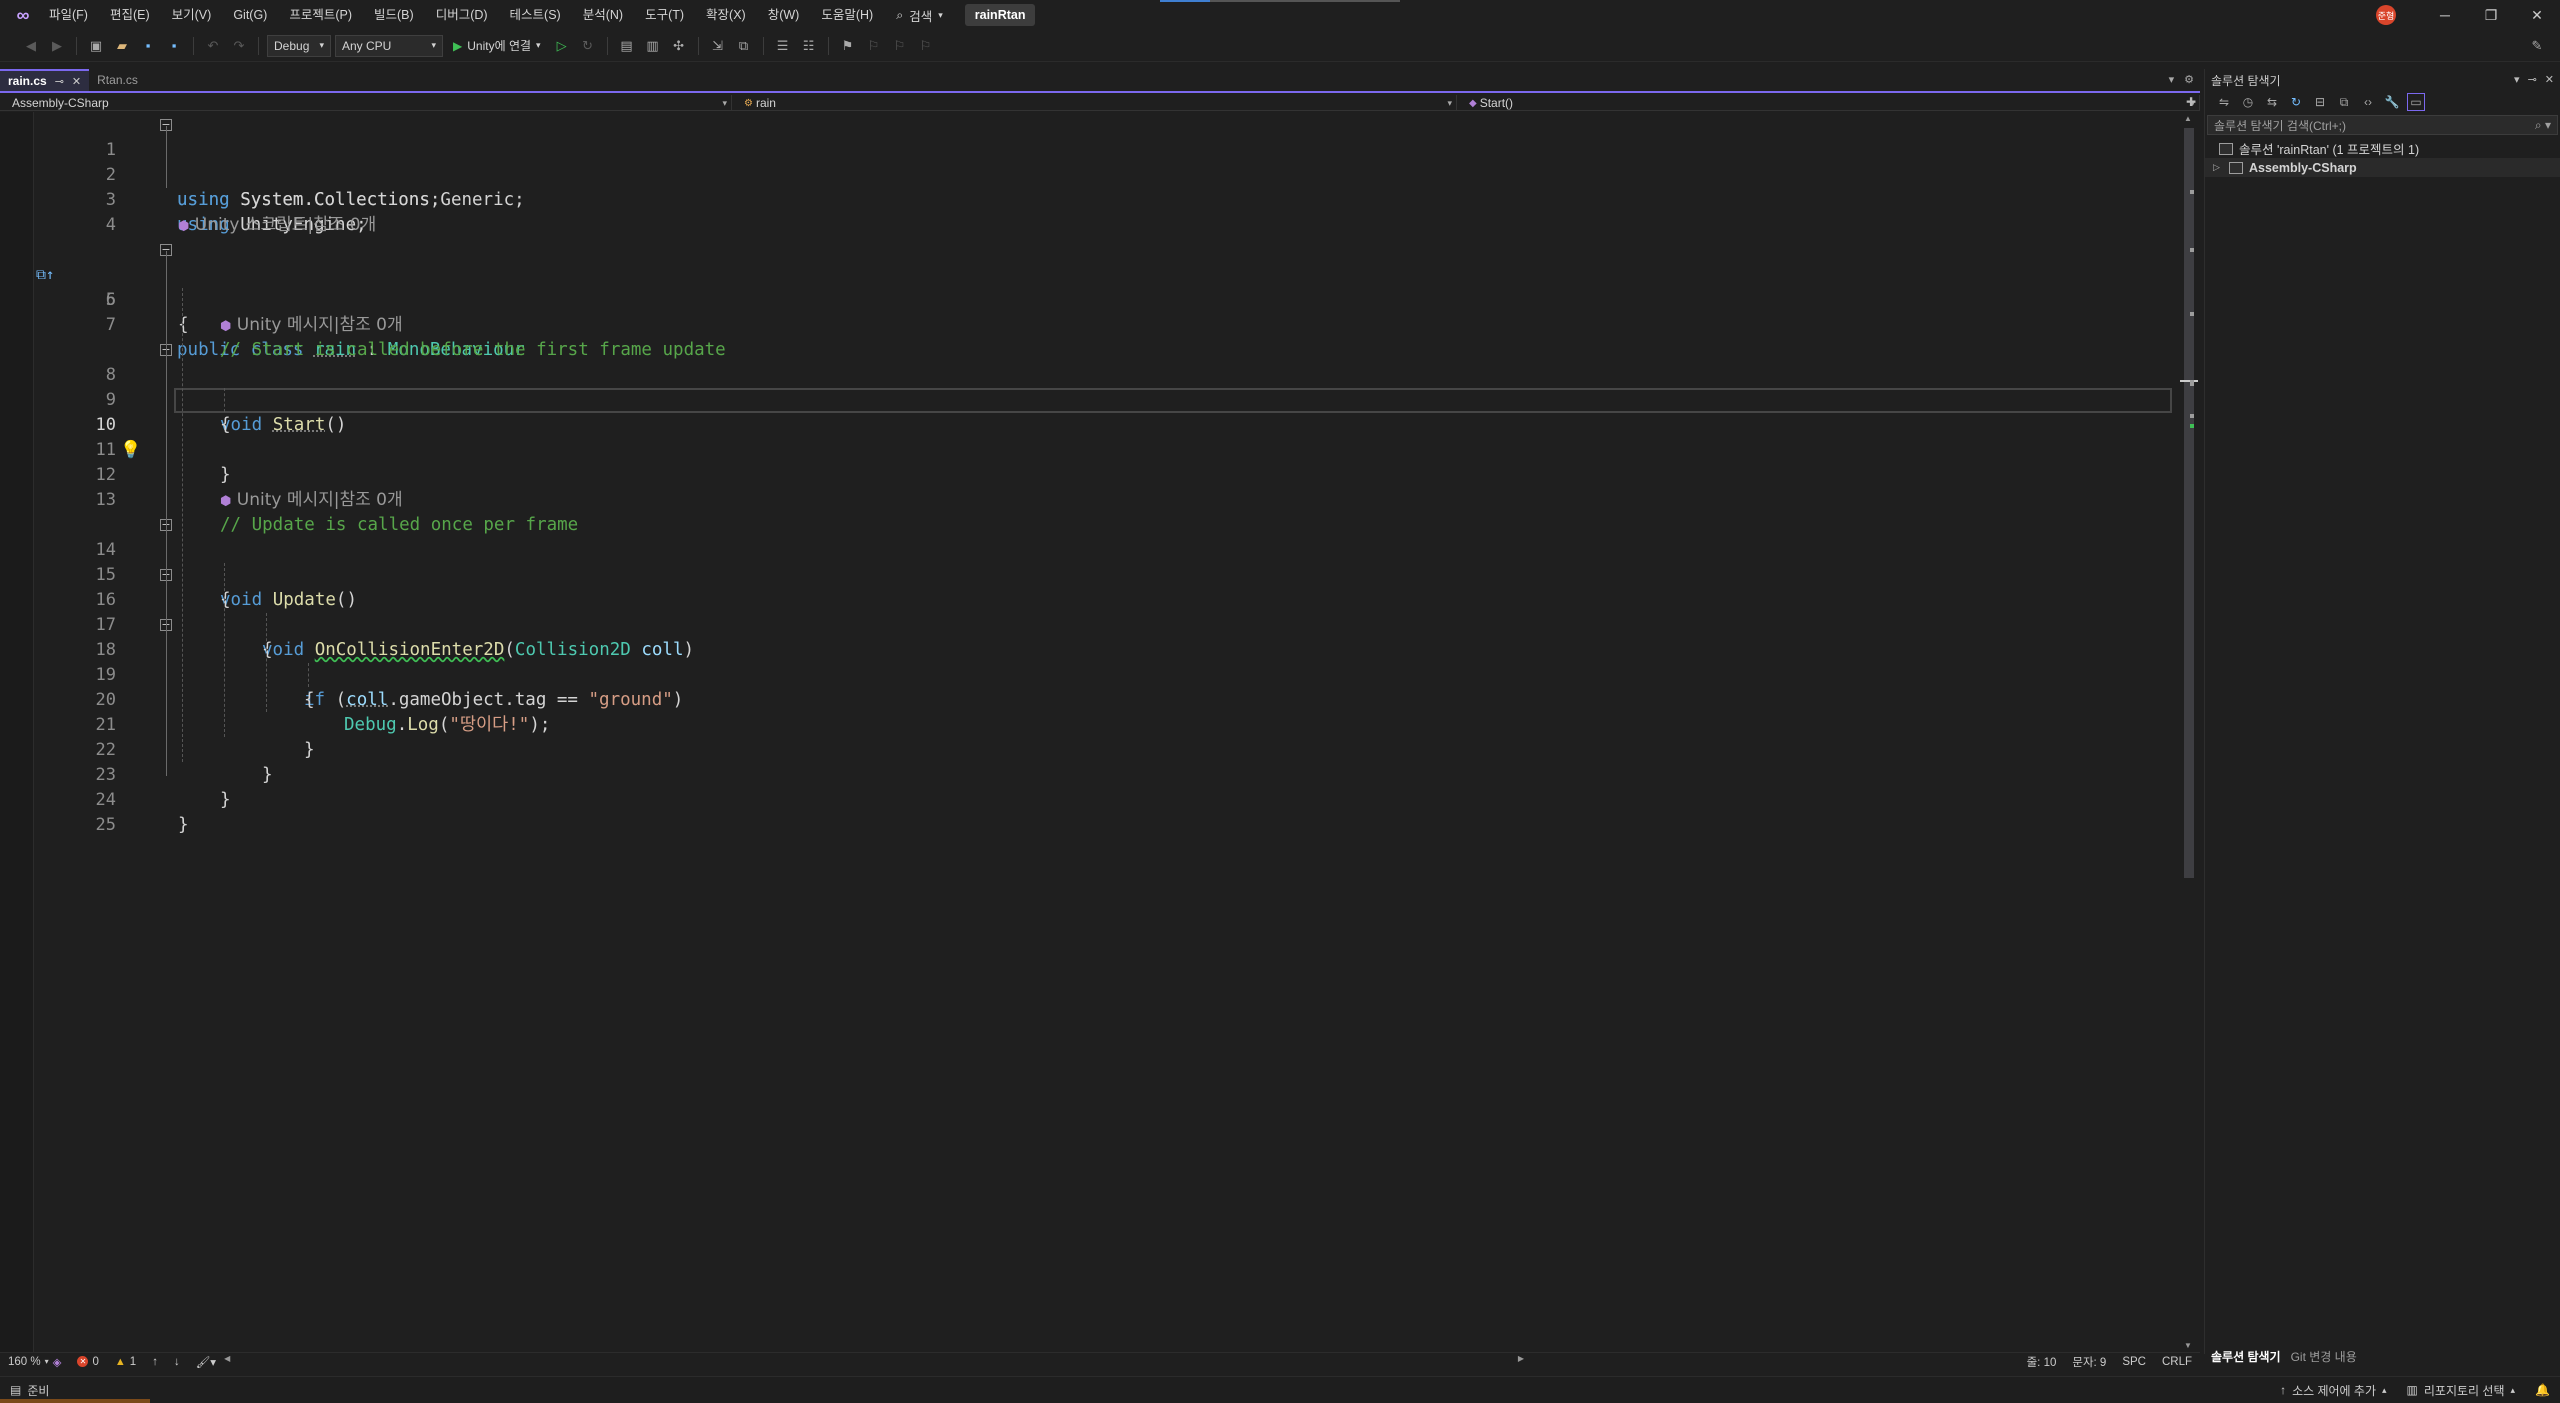  I want to click on code-line: 20 Debug.Log("땅이다!");, so click(1089, 699).